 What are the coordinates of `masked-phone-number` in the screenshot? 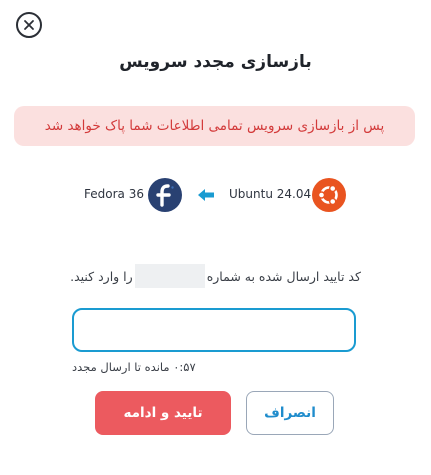 It's located at (169, 276).